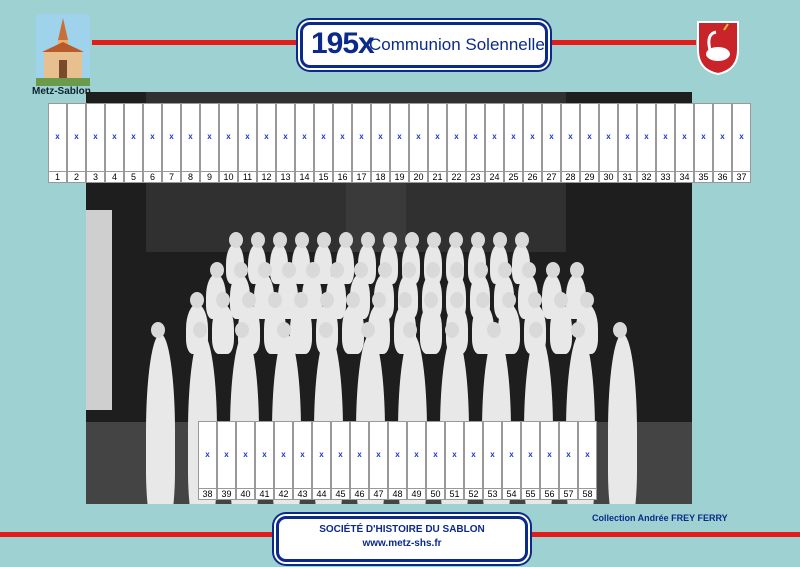 Image resolution: width=800 pixels, height=567 pixels. I want to click on cell-number: 3, so click(95, 176).